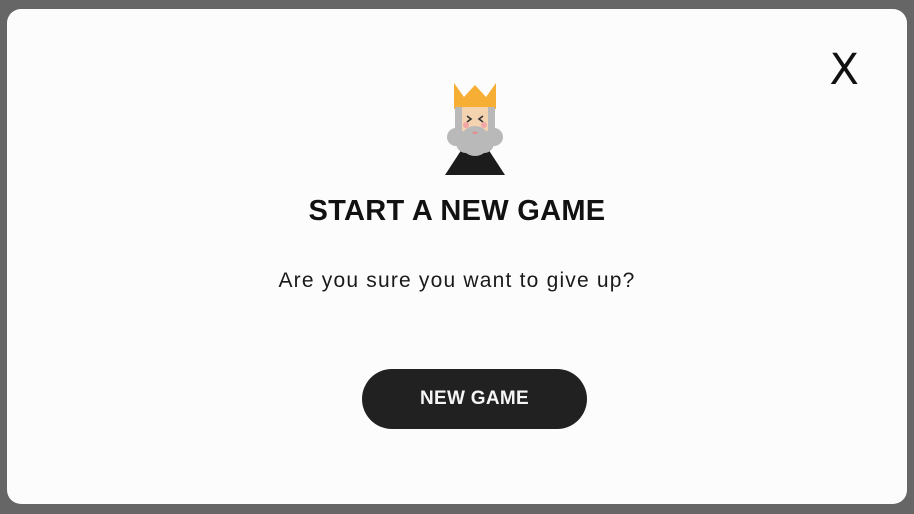 This screenshot has width=914, height=514. Describe the element at coordinates (844, 70) in the screenshot. I see `close-button: X` at that location.